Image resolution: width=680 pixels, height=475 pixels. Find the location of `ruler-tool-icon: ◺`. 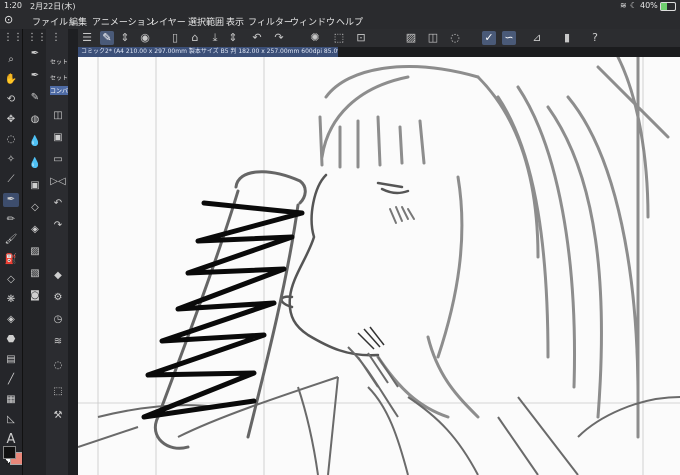

ruler-tool-icon: ◺ is located at coordinates (11, 420).